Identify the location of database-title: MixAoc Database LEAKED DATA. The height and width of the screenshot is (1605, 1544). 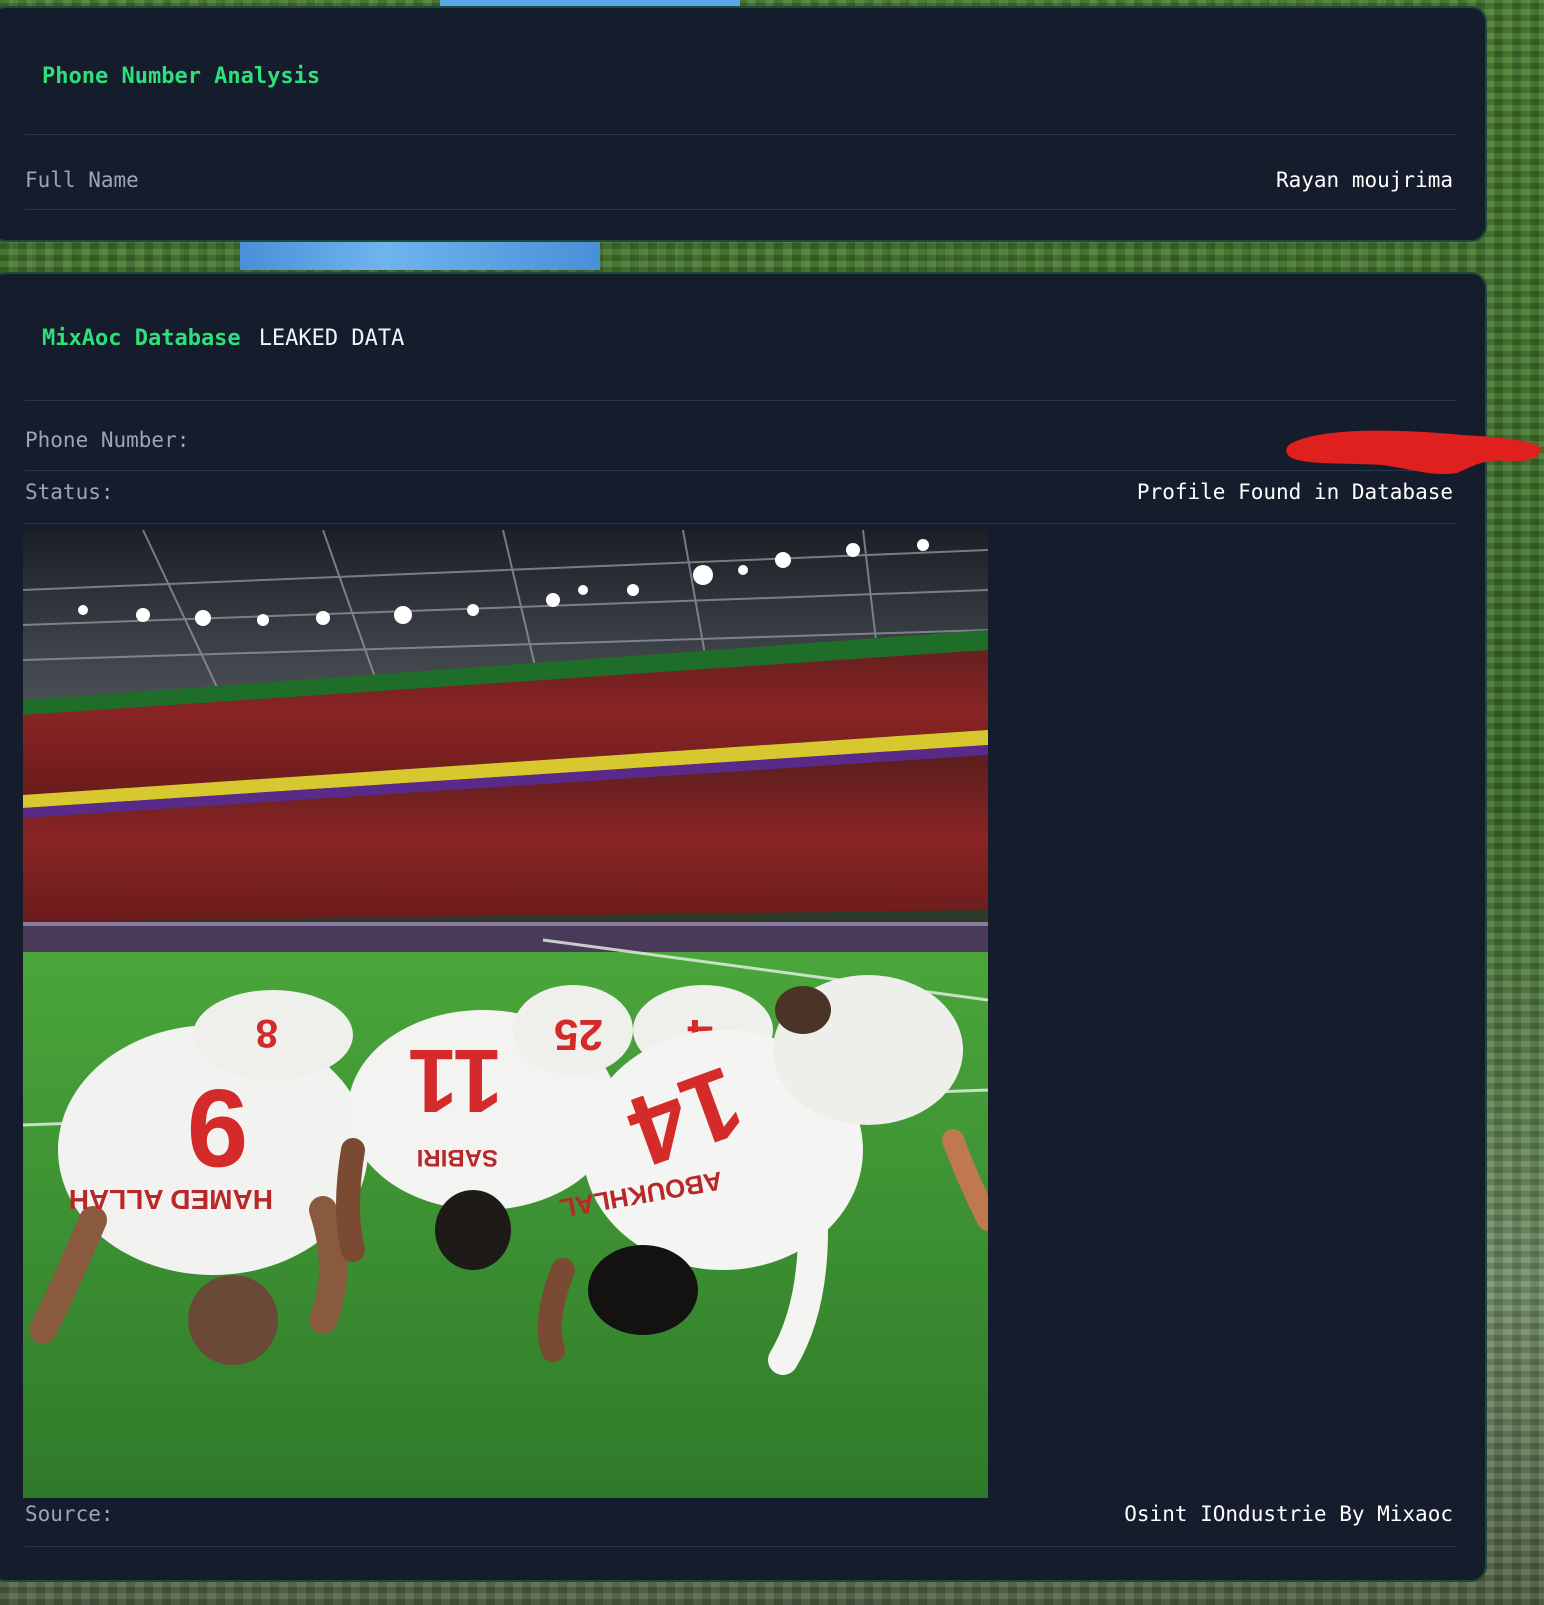
(223, 338).